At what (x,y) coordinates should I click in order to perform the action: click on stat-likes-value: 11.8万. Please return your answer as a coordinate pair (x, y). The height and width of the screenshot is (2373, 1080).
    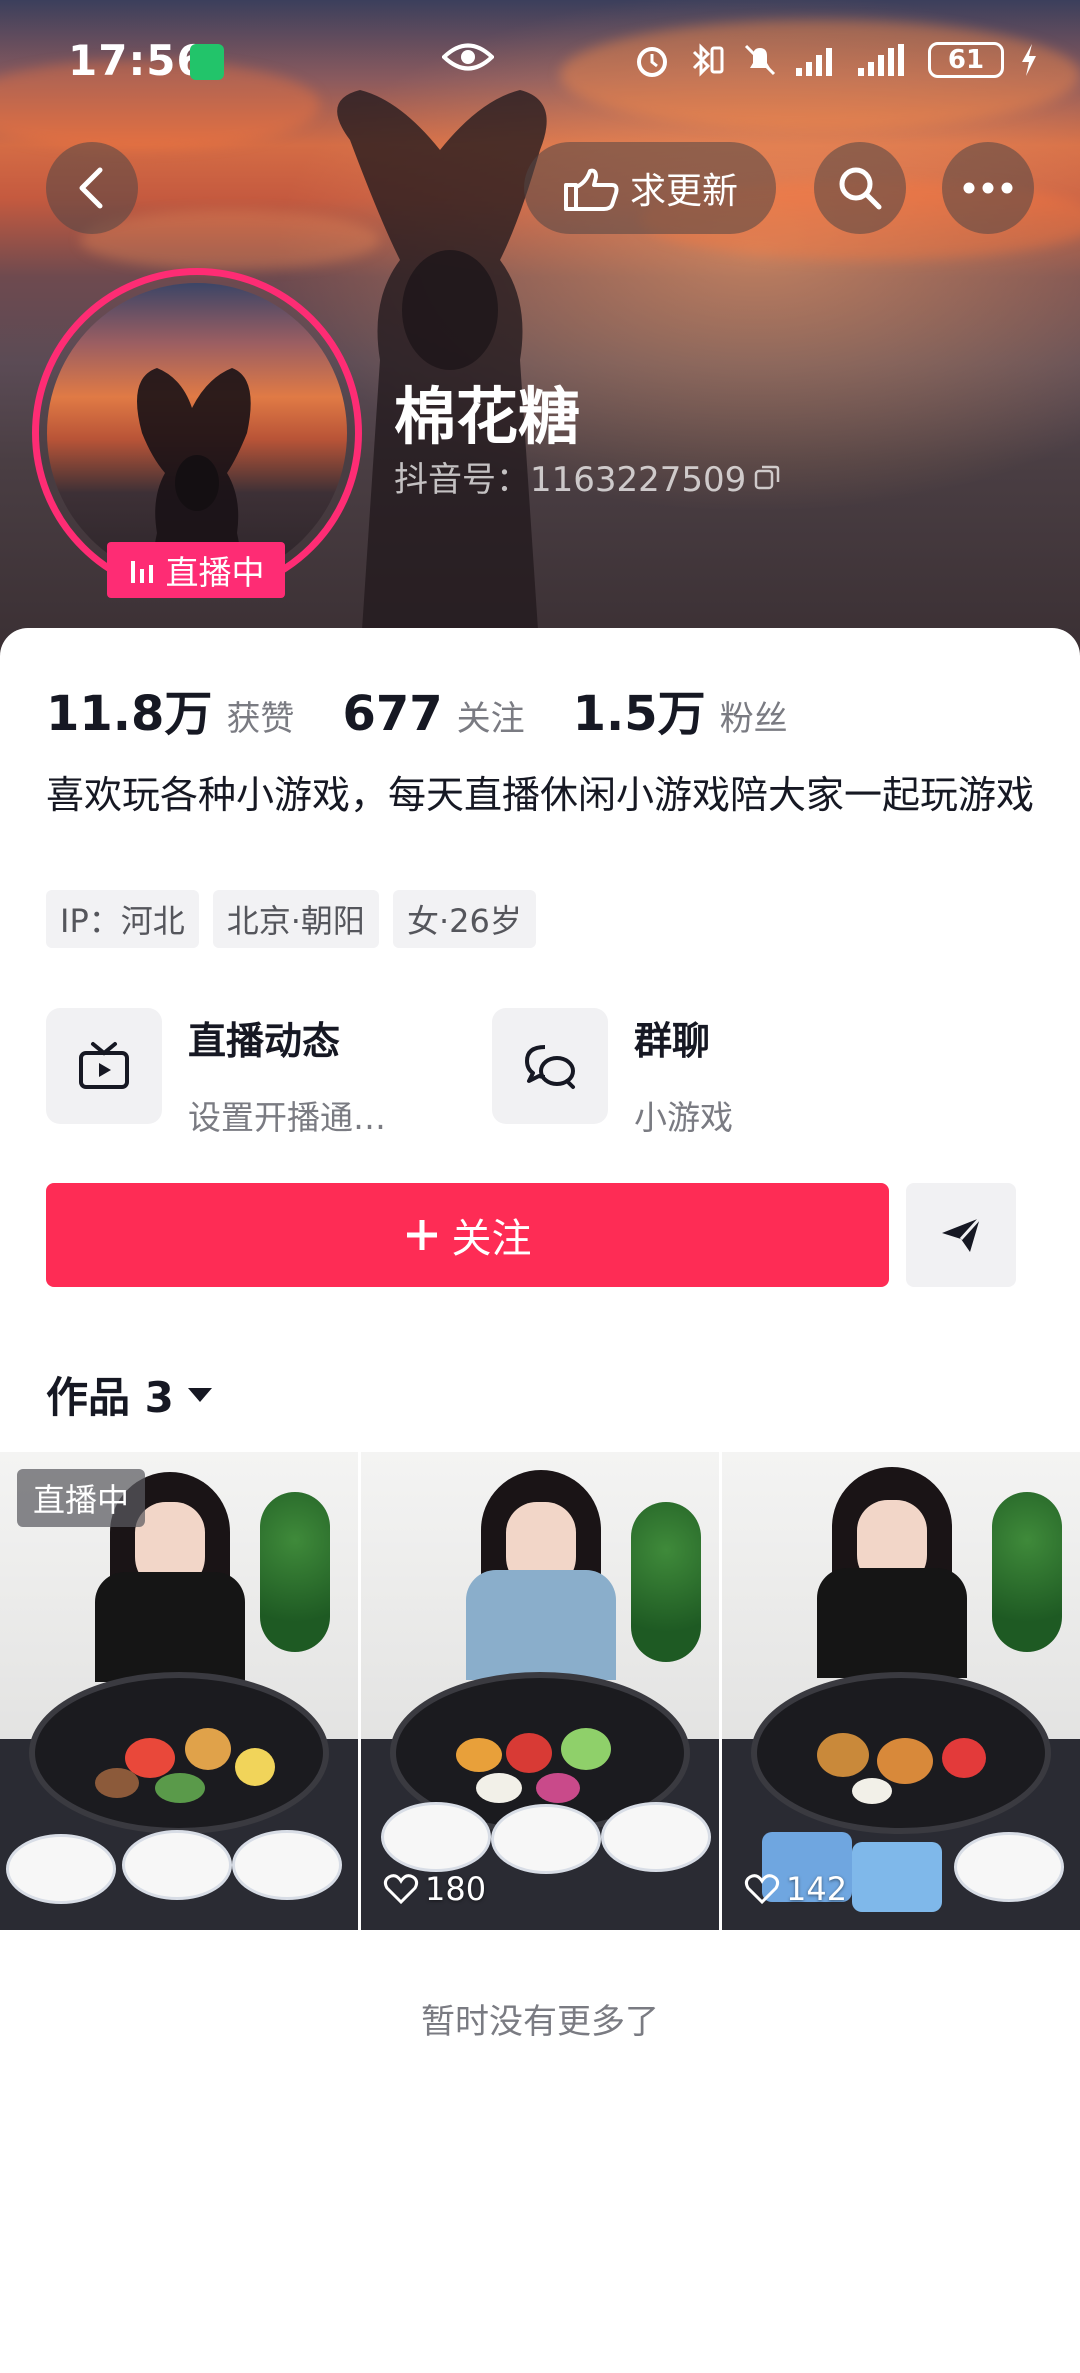
    Looking at the image, I should click on (129, 714).